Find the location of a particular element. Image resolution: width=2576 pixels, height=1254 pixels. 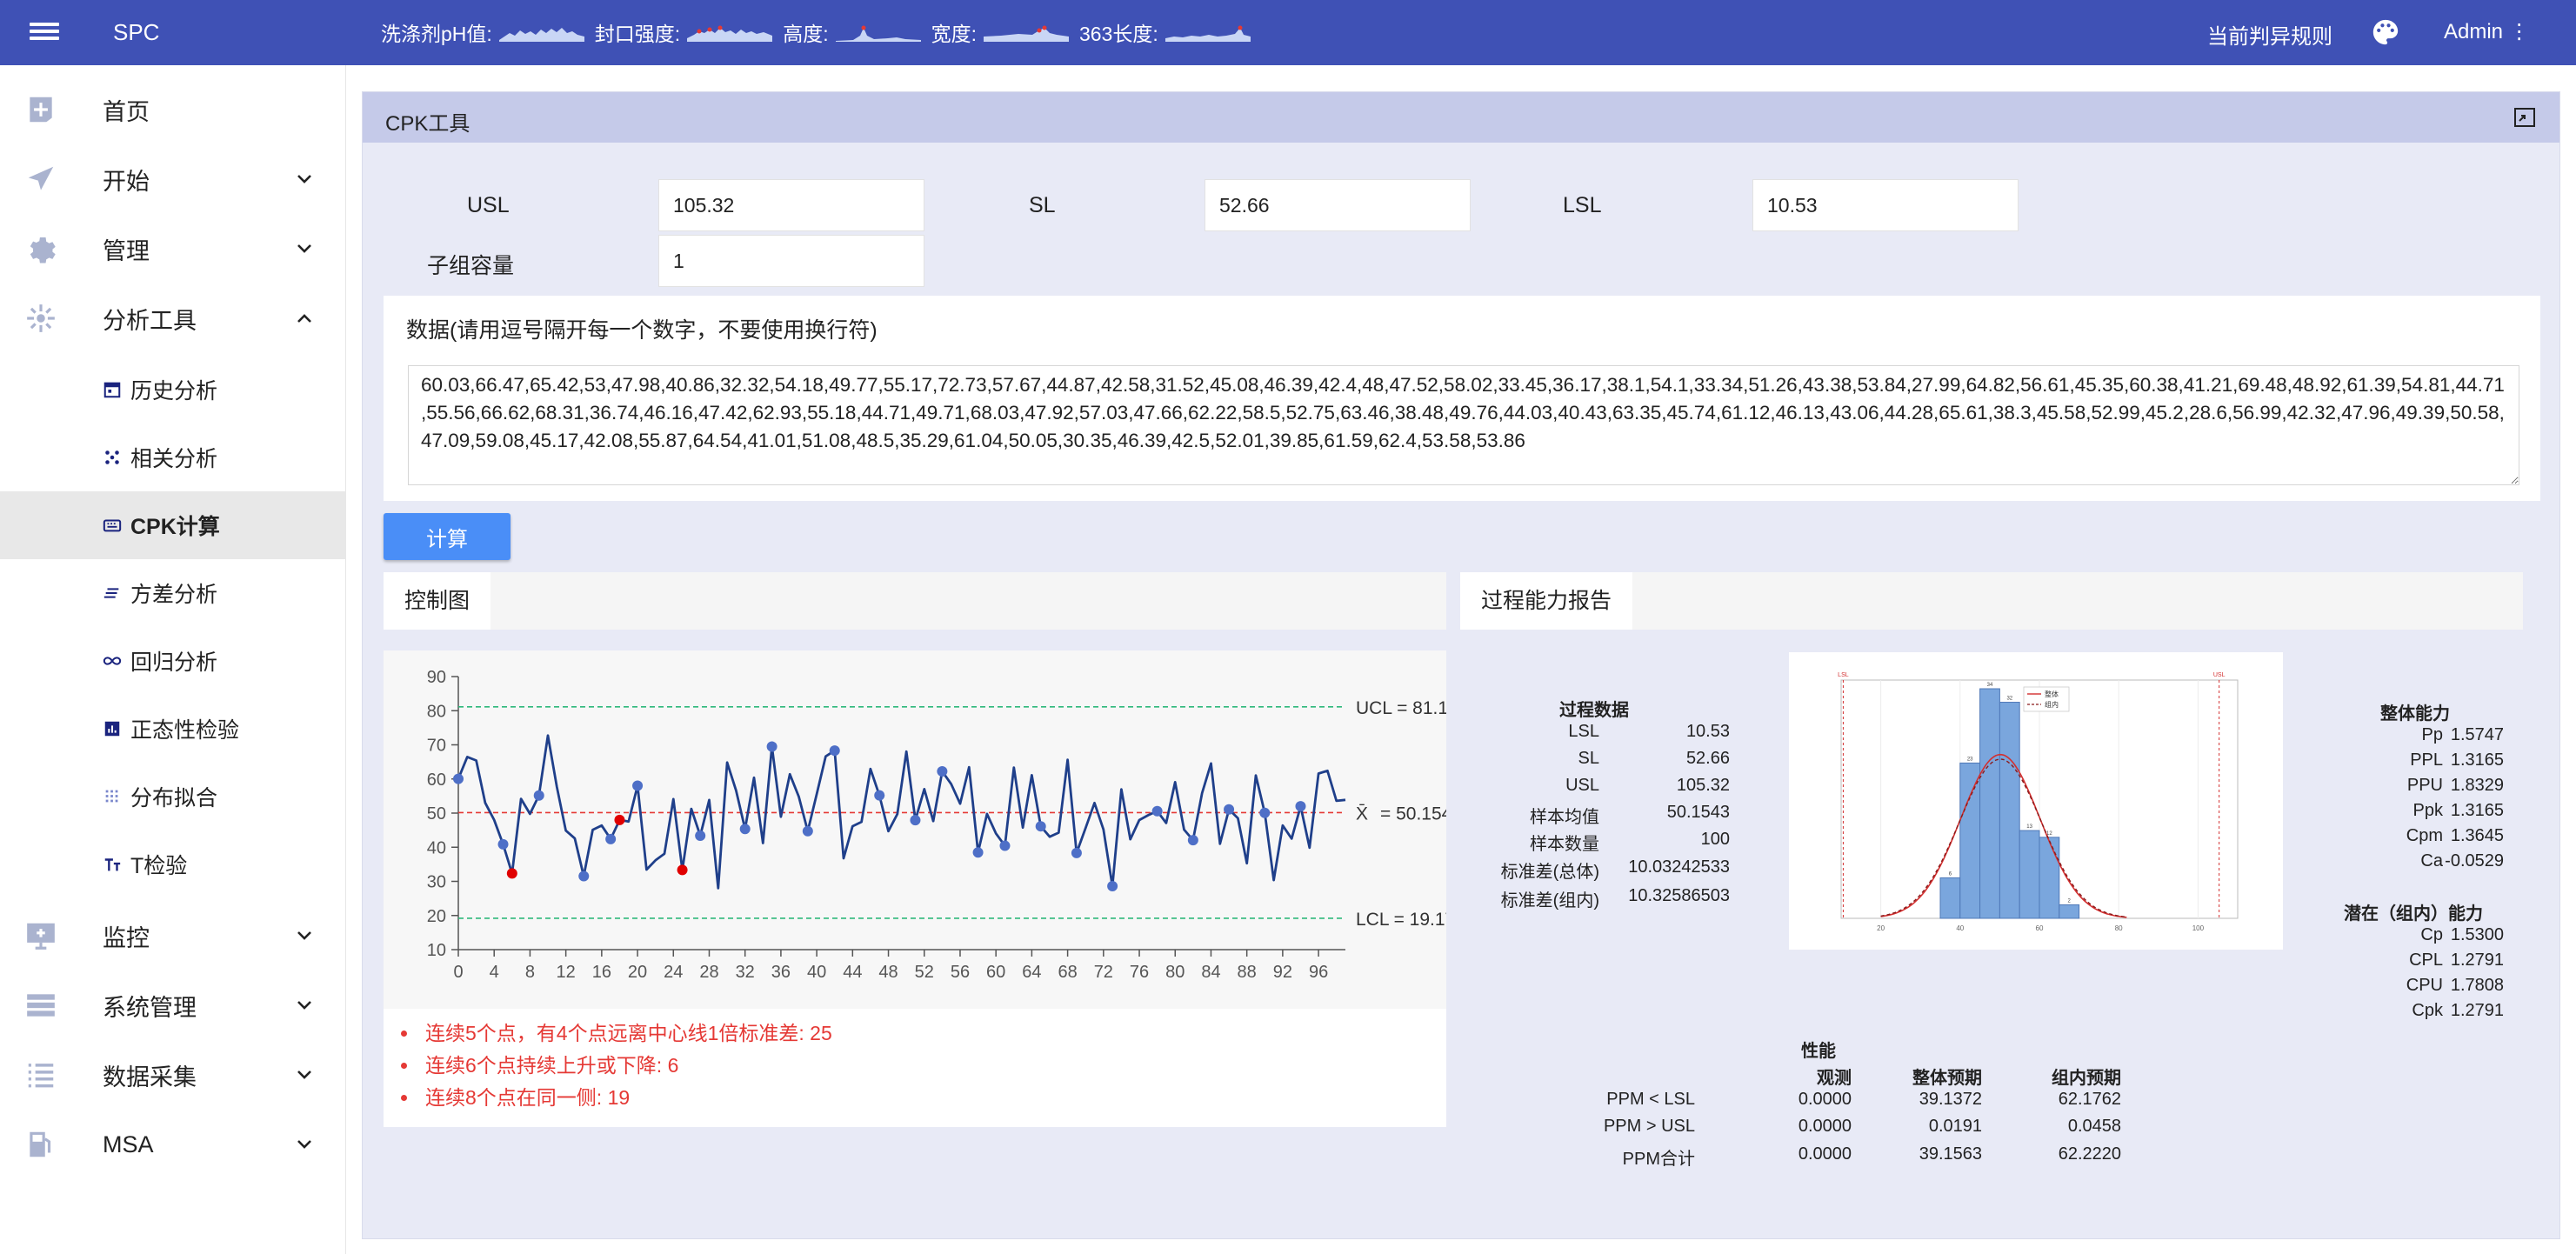

lsl-marker-label: LSL is located at coordinates (1843, 675).